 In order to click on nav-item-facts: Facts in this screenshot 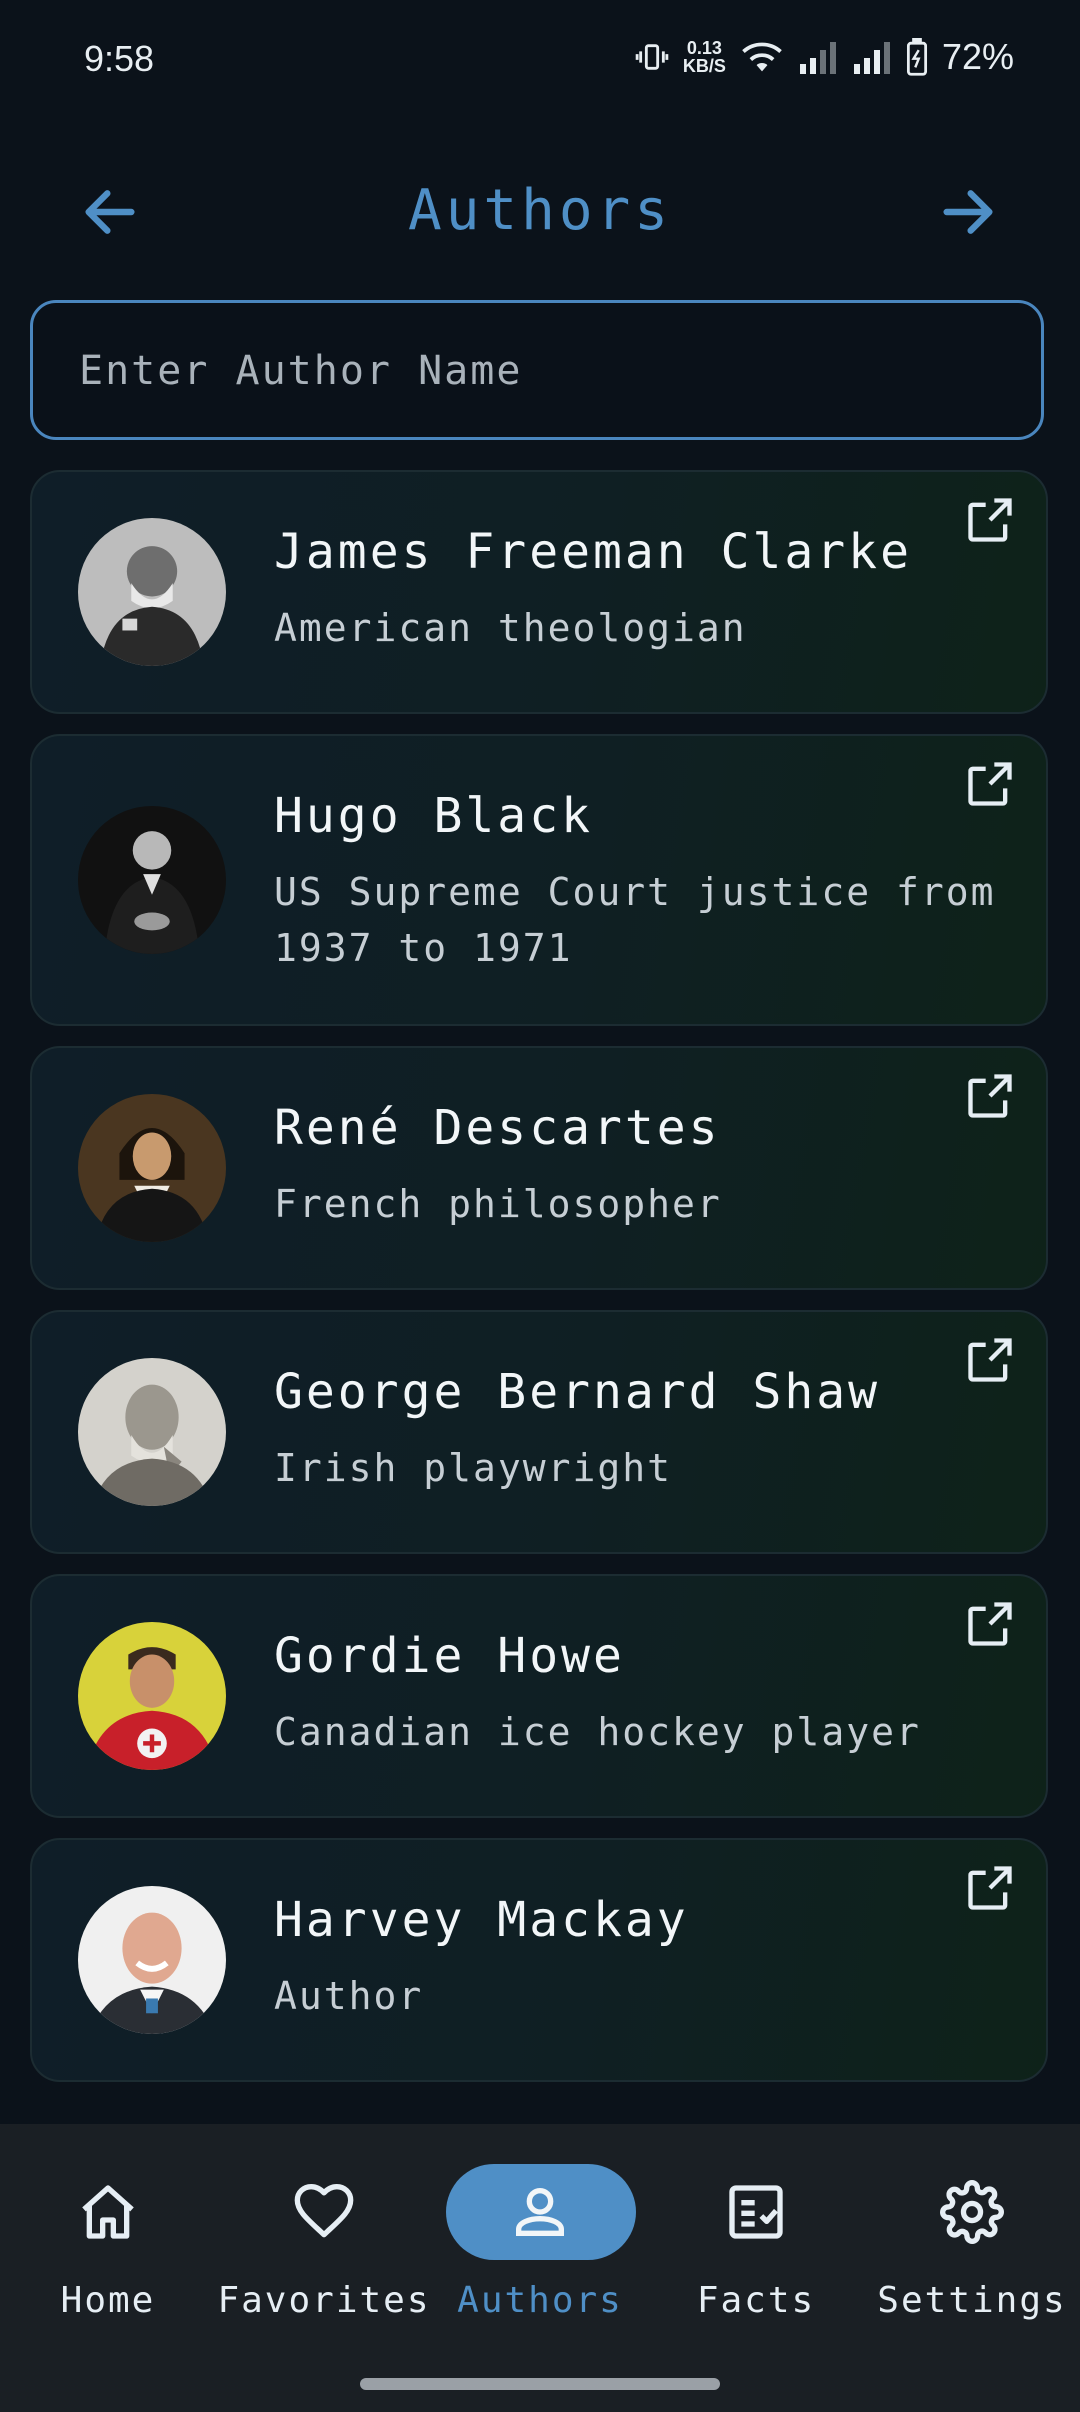, I will do `click(756, 2239)`.